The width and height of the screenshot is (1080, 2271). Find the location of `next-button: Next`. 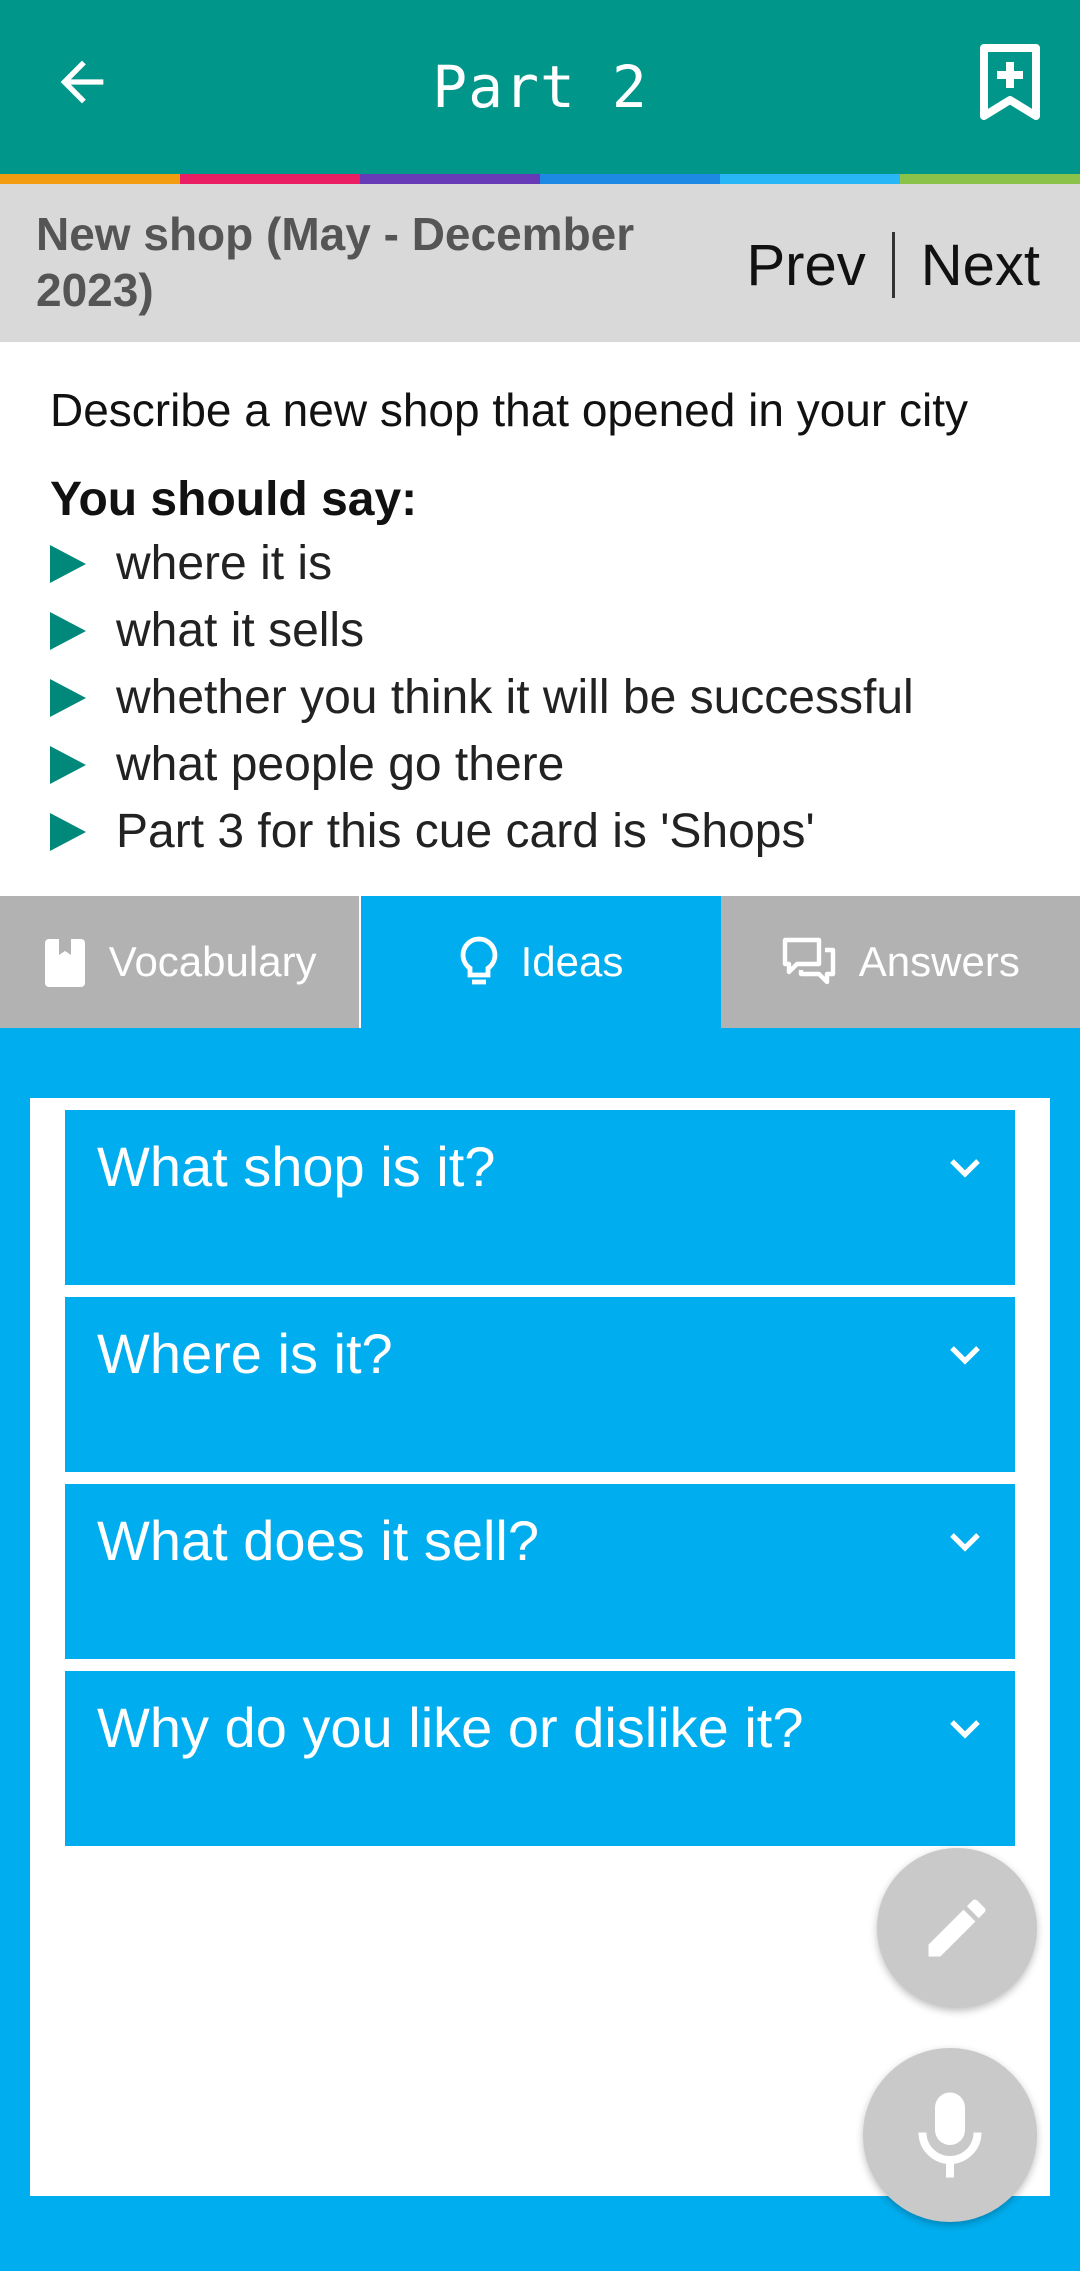

next-button: Next is located at coordinates (980, 265).